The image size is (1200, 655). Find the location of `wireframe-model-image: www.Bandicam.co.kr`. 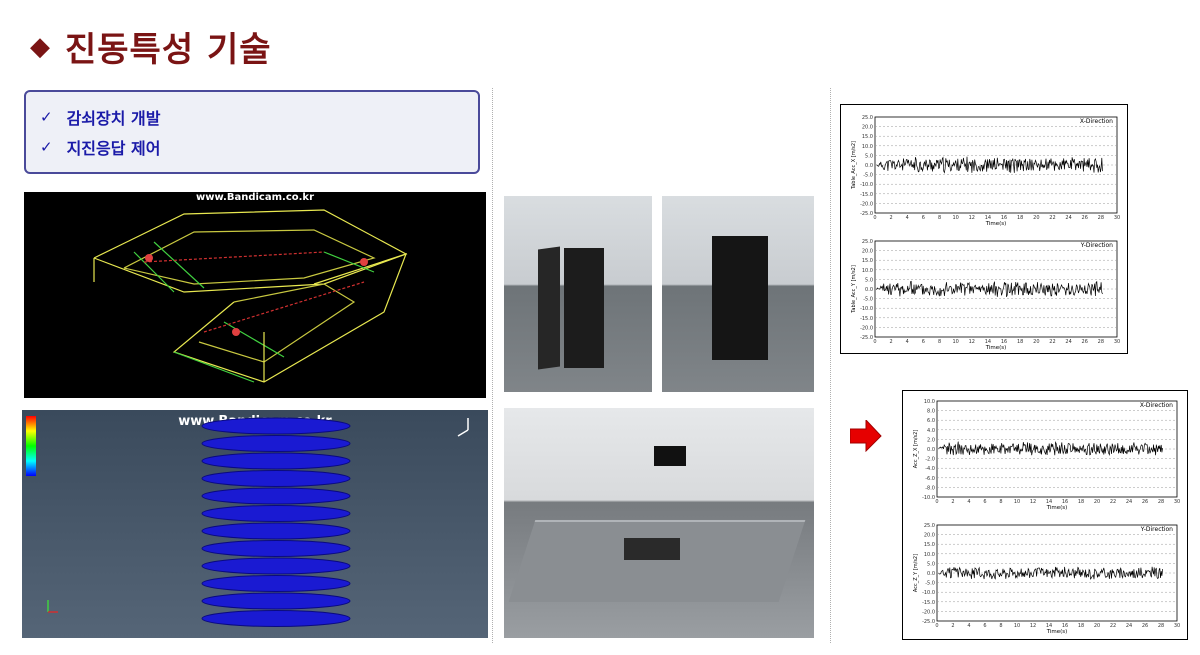

wireframe-model-image: www.Bandicam.co.kr is located at coordinates (255, 295).